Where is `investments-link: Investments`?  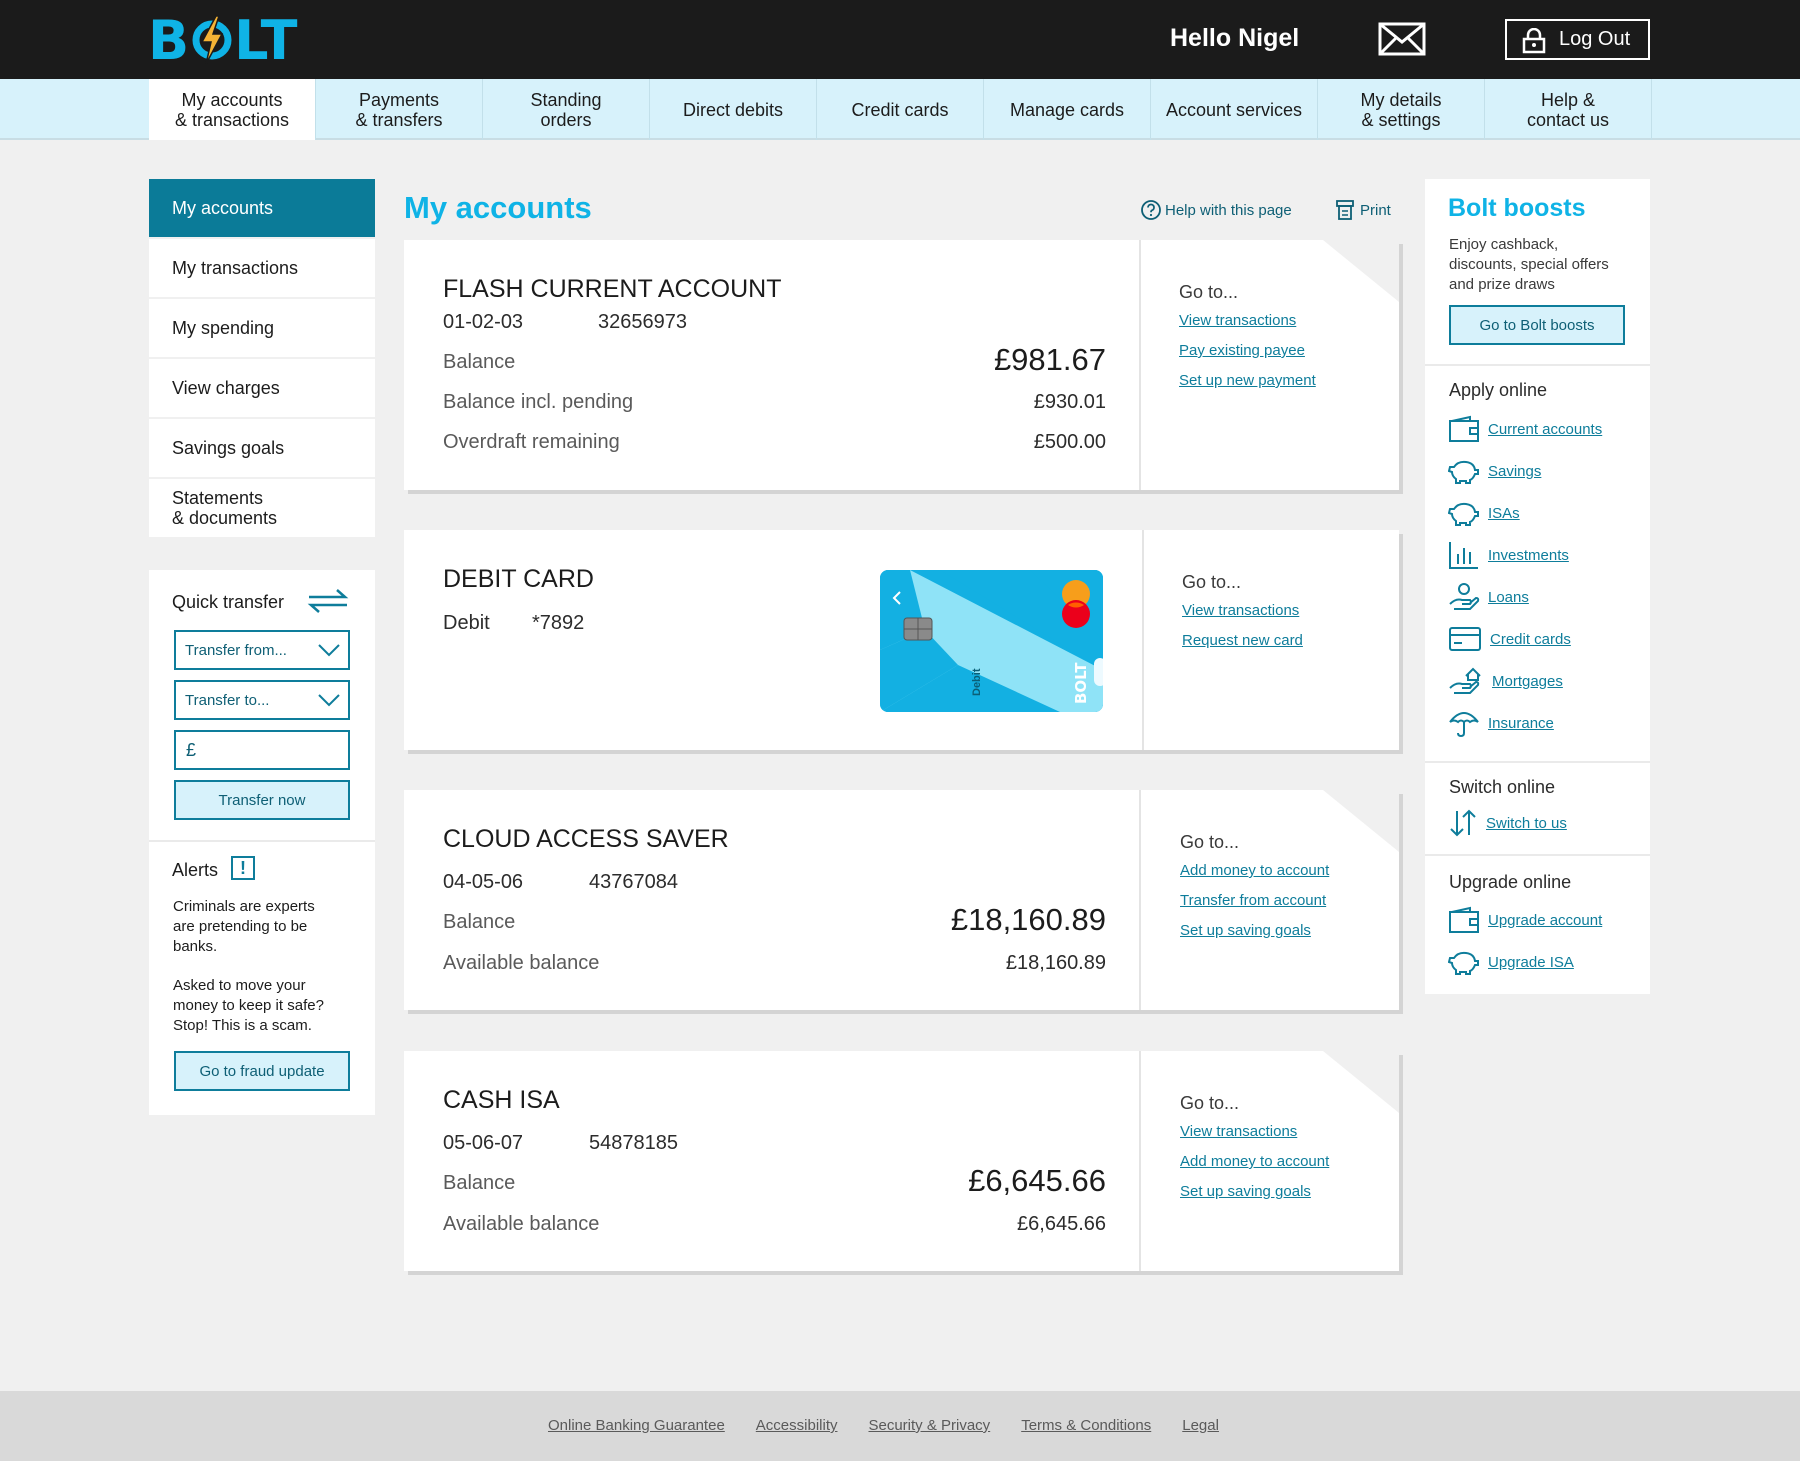 investments-link: Investments is located at coordinates (1528, 555).